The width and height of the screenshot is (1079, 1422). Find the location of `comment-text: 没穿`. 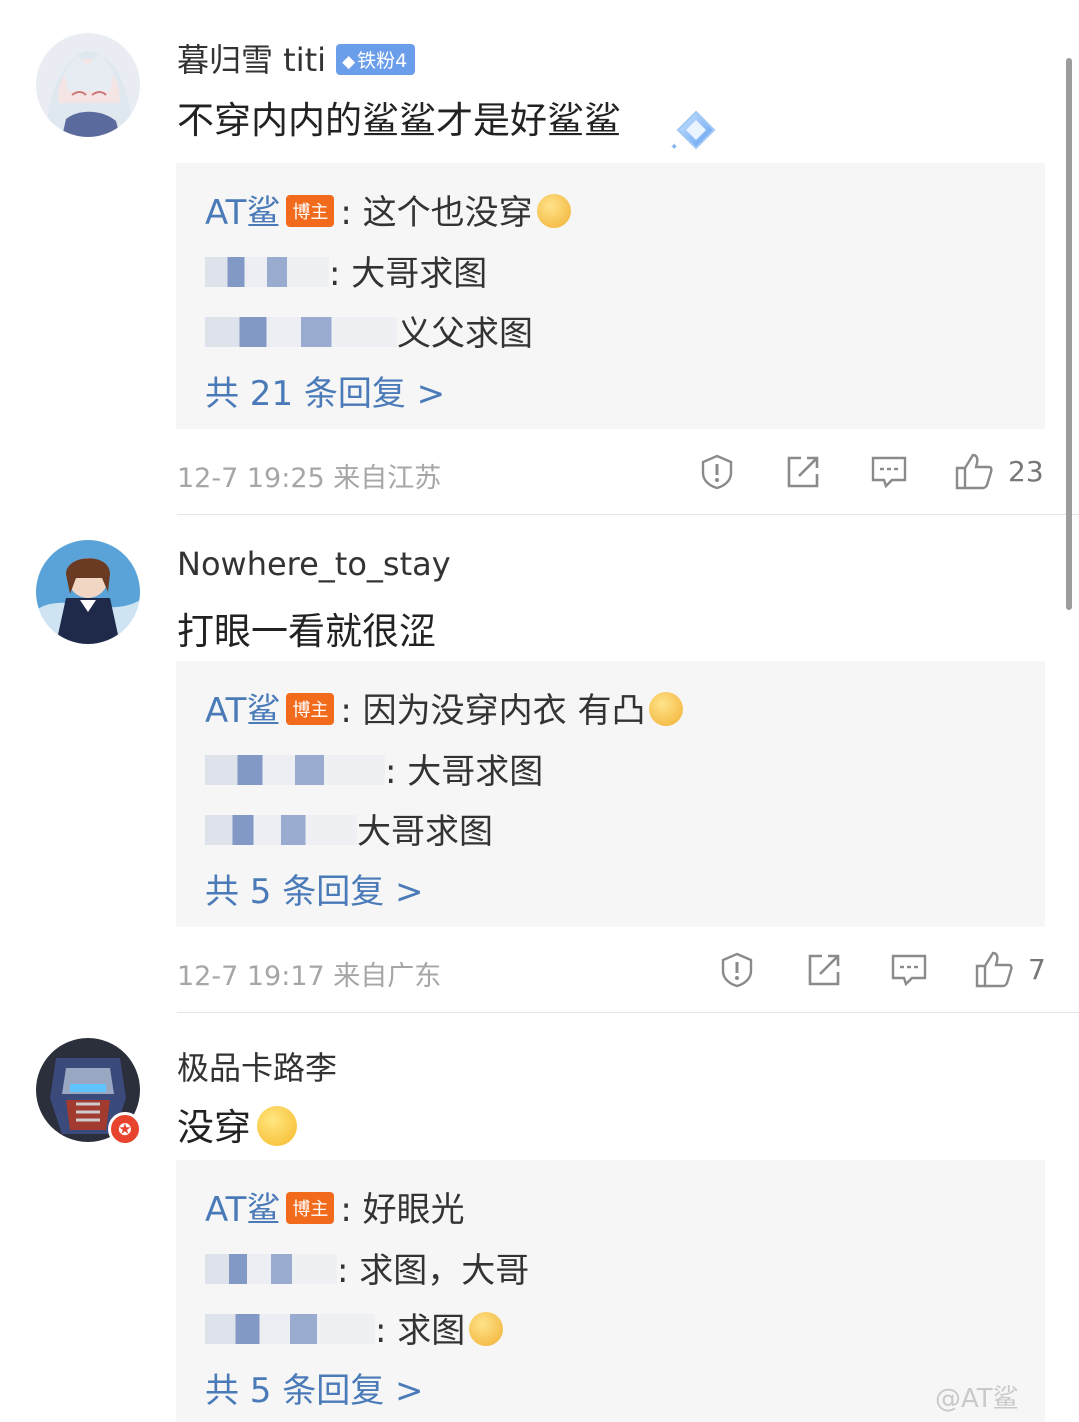

comment-text: 没穿 is located at coordinates (237, 1124).